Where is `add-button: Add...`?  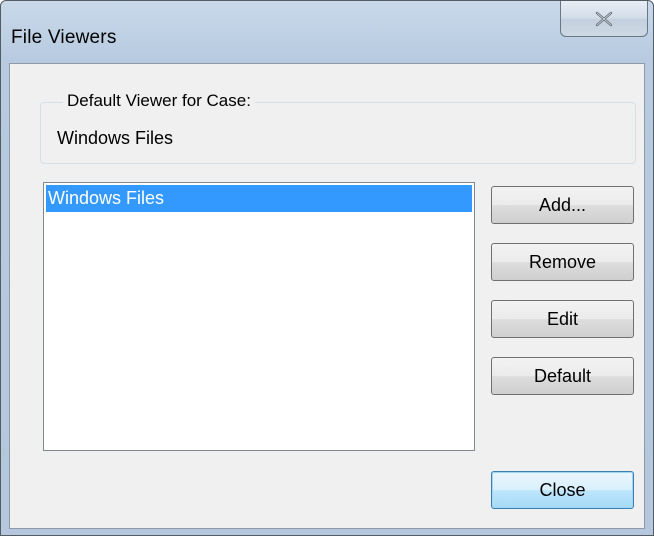 add-button: Add... is located at coordinates (562, 205).